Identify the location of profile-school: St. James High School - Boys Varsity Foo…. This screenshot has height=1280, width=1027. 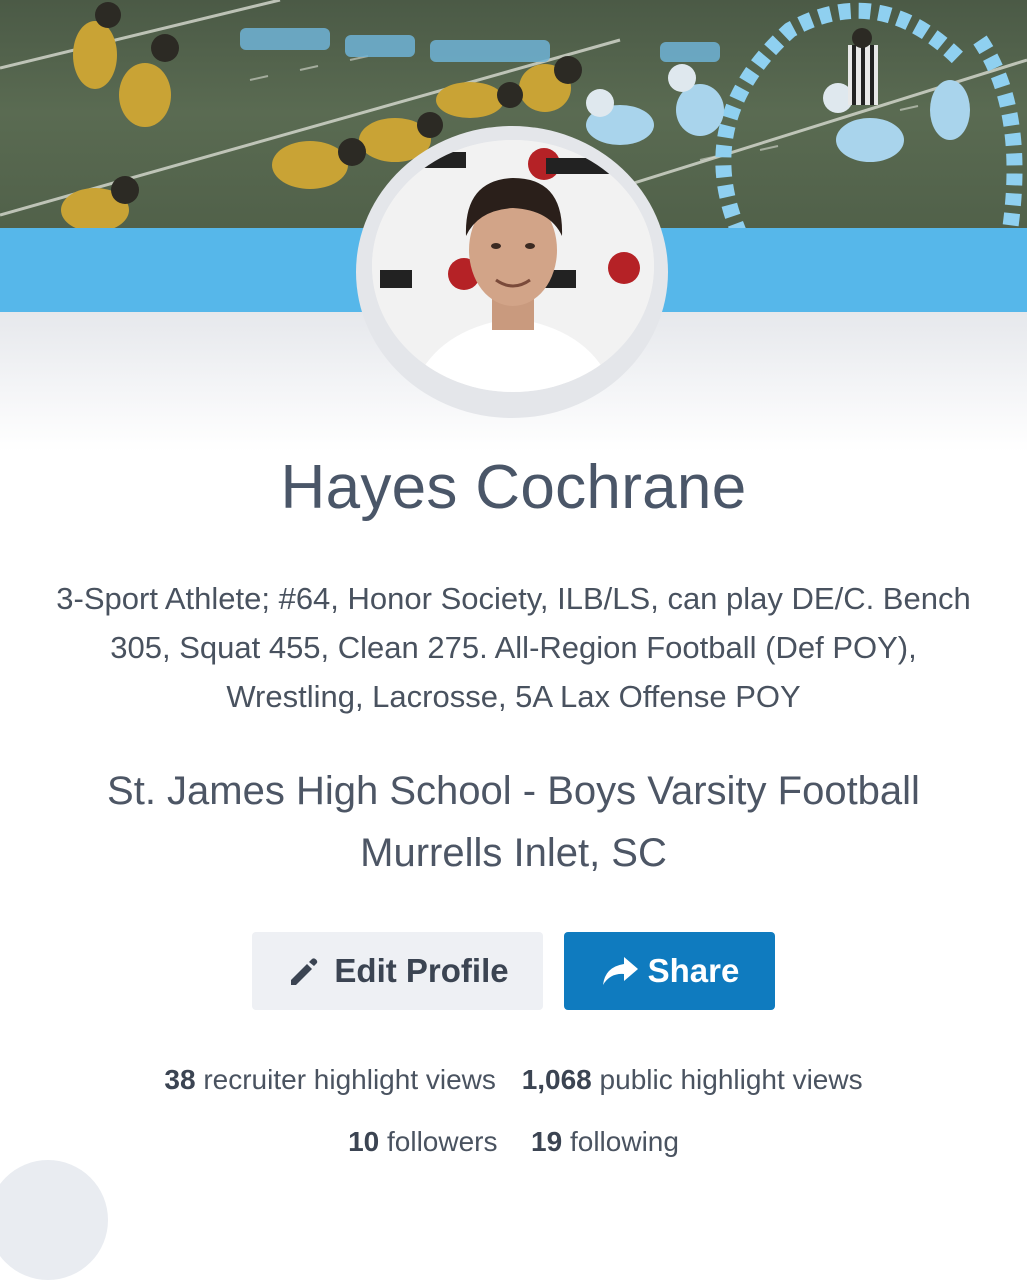
(513, 791).